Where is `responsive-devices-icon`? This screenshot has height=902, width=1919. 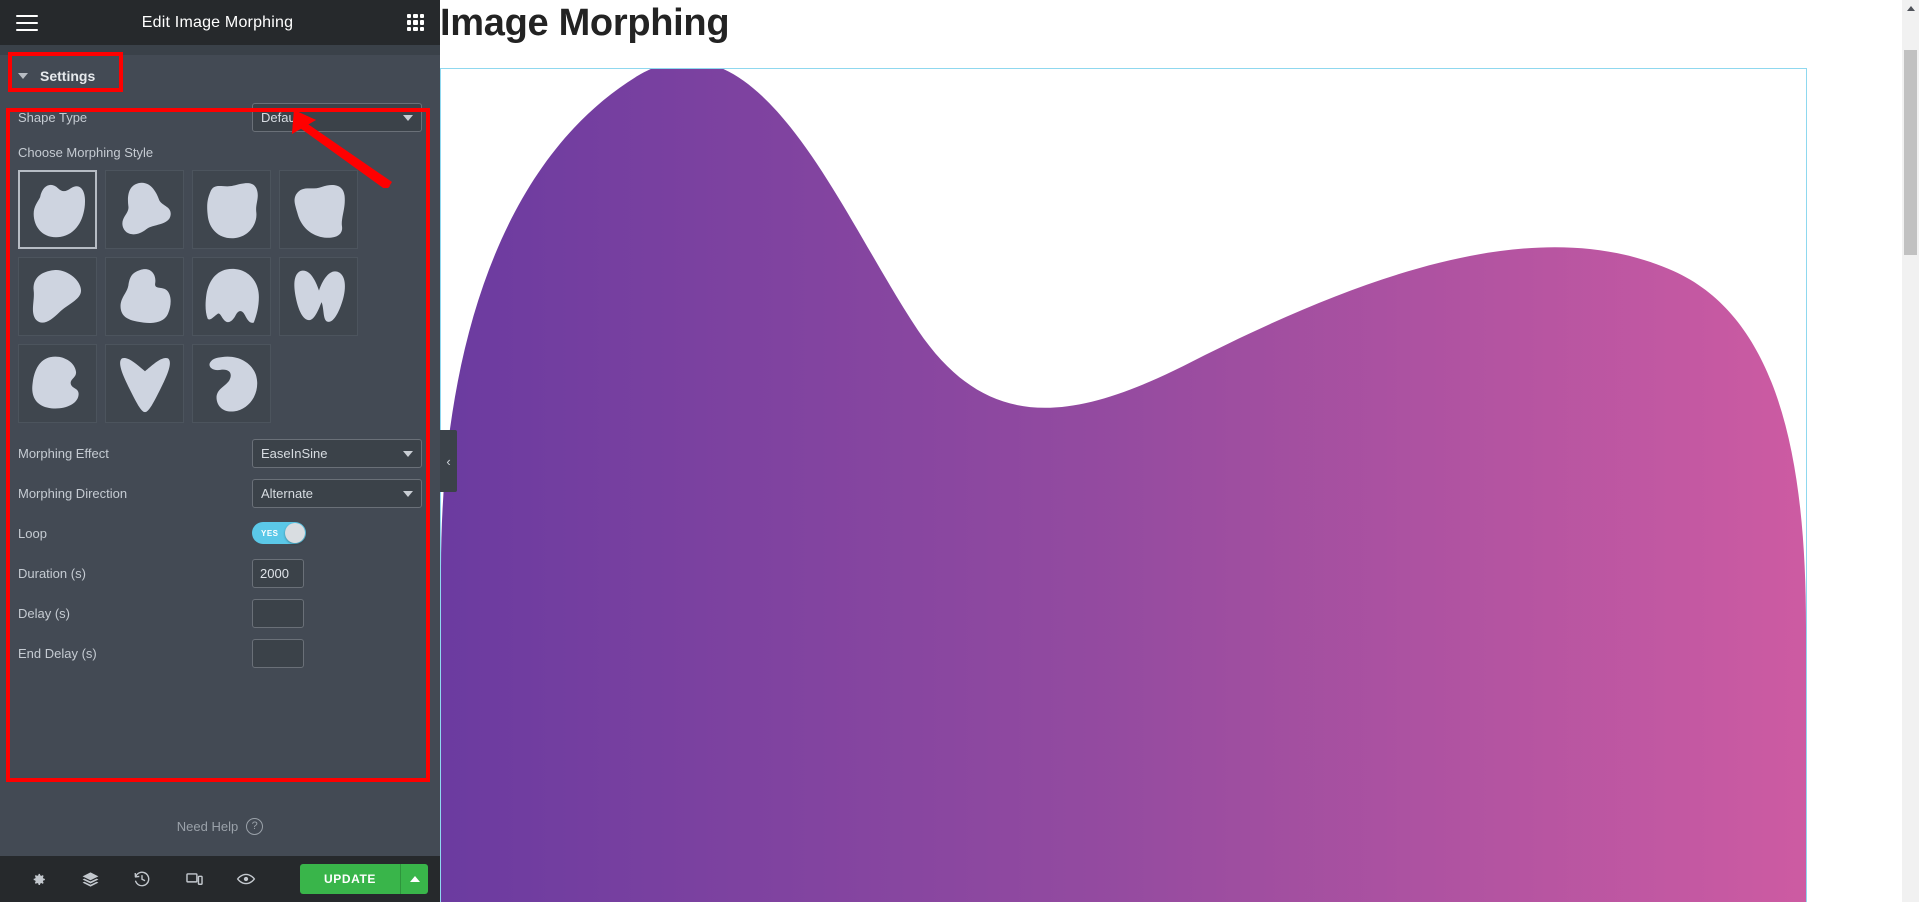 responsive-devices-icon is located at coordinates (194, 879).